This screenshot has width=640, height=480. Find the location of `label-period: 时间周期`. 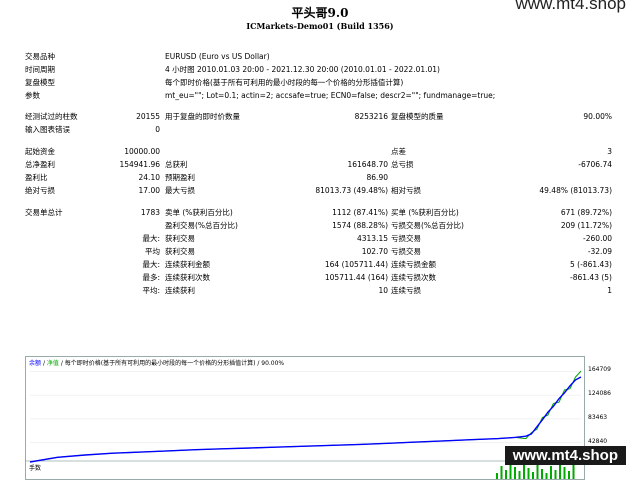

label-period: 时间周期 is located at coordinates (40, 69).